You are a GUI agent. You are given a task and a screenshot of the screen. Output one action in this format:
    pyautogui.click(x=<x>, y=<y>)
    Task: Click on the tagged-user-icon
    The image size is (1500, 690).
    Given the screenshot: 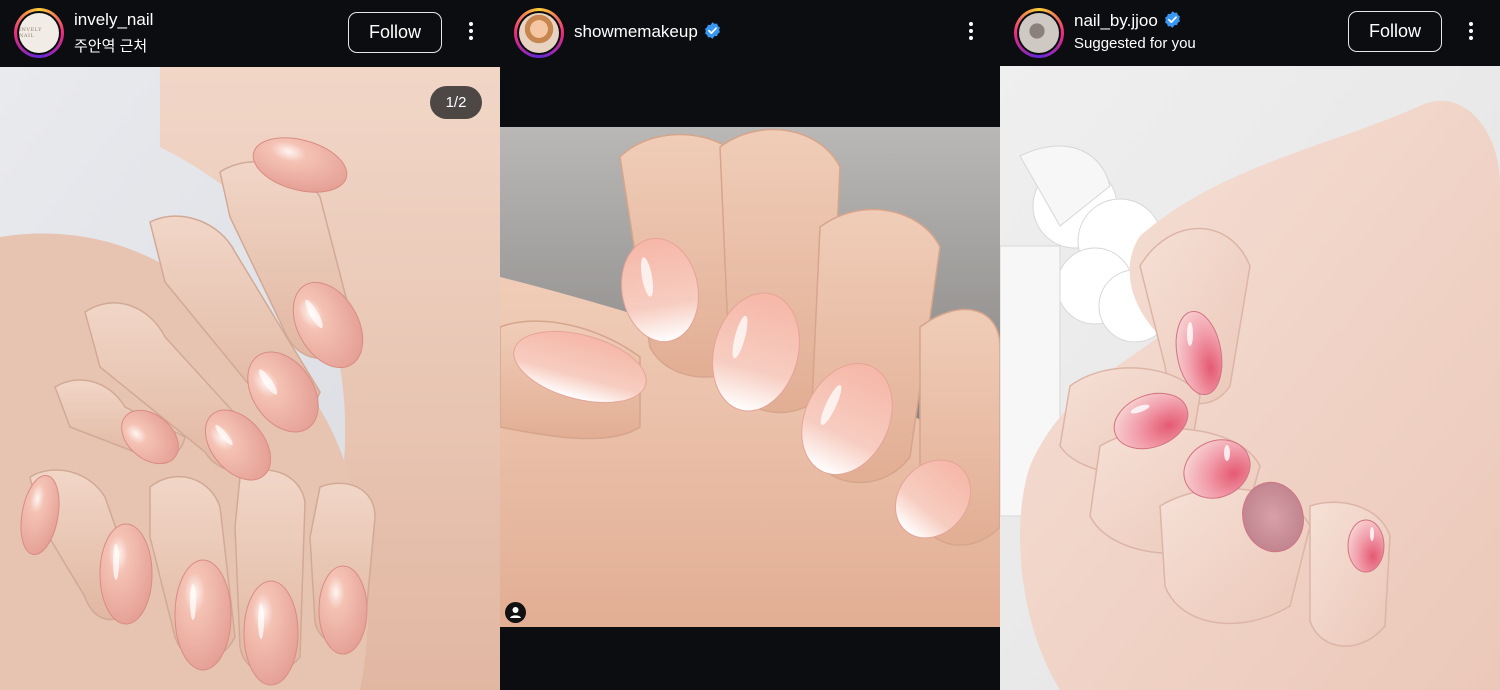 What is the action you would take?
    pyautogui.click(x=515, y=612)
    